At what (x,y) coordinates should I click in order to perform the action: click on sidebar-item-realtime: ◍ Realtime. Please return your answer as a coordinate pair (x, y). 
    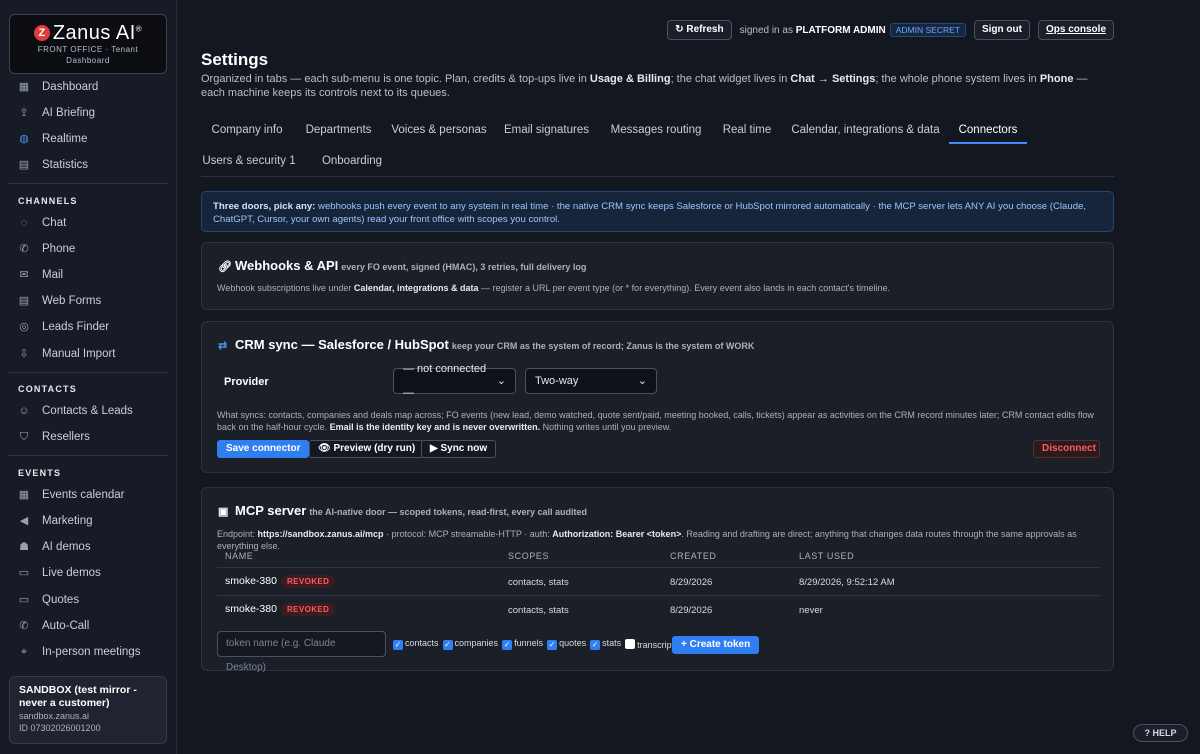
    Looking at the image, I should click on (88, 139).